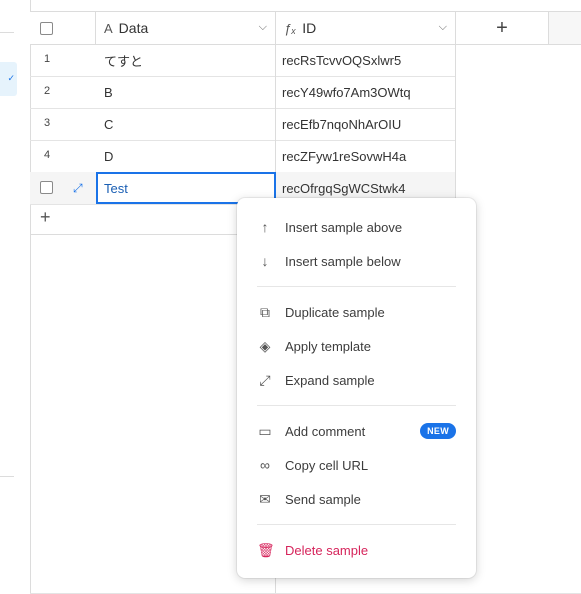  I want to click on column-header-data: A Data ⌵, so click(186, 28).